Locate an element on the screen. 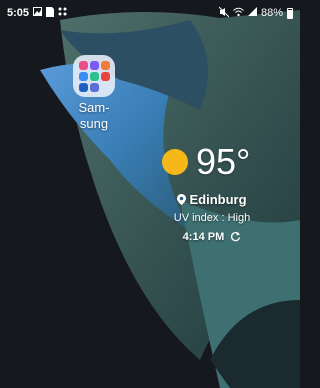  uv-index: UV index : High is located at coordinates (212, 218).